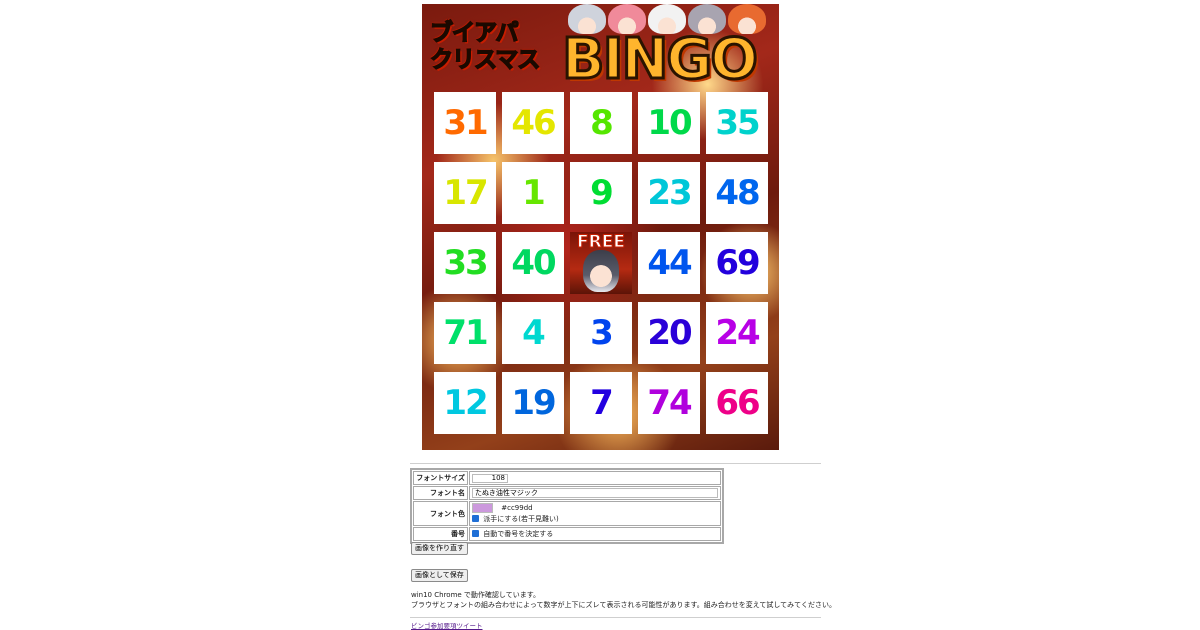 This screenshot has height=630, width=1200. What do you see at coordinates (440, 493) in the screenshot?
I see `font-name-label: フォント名` at bounding box center [440, 493].